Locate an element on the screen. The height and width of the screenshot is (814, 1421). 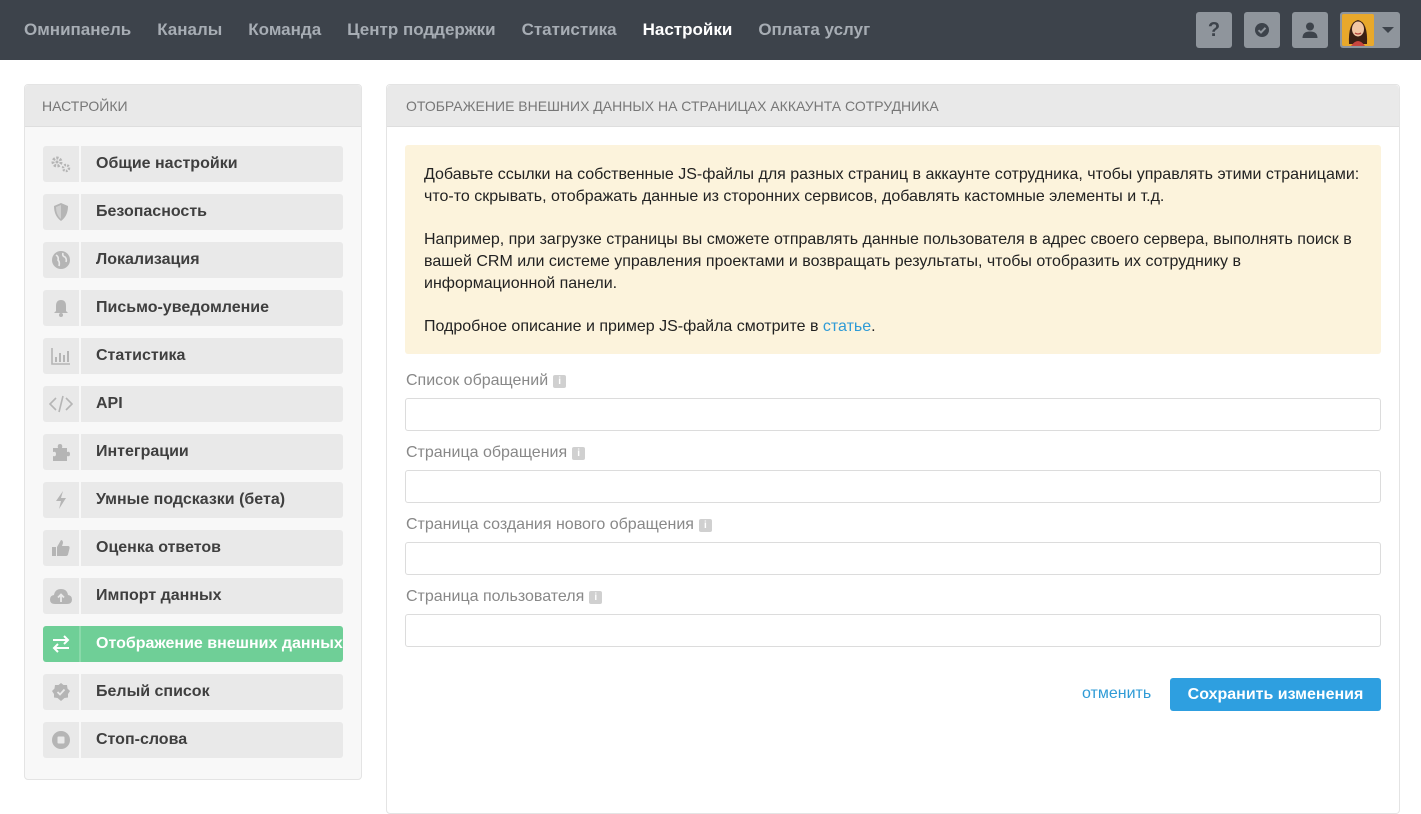
save-changes-button: Сохранить изменения is located at coordinates (1275, 694).